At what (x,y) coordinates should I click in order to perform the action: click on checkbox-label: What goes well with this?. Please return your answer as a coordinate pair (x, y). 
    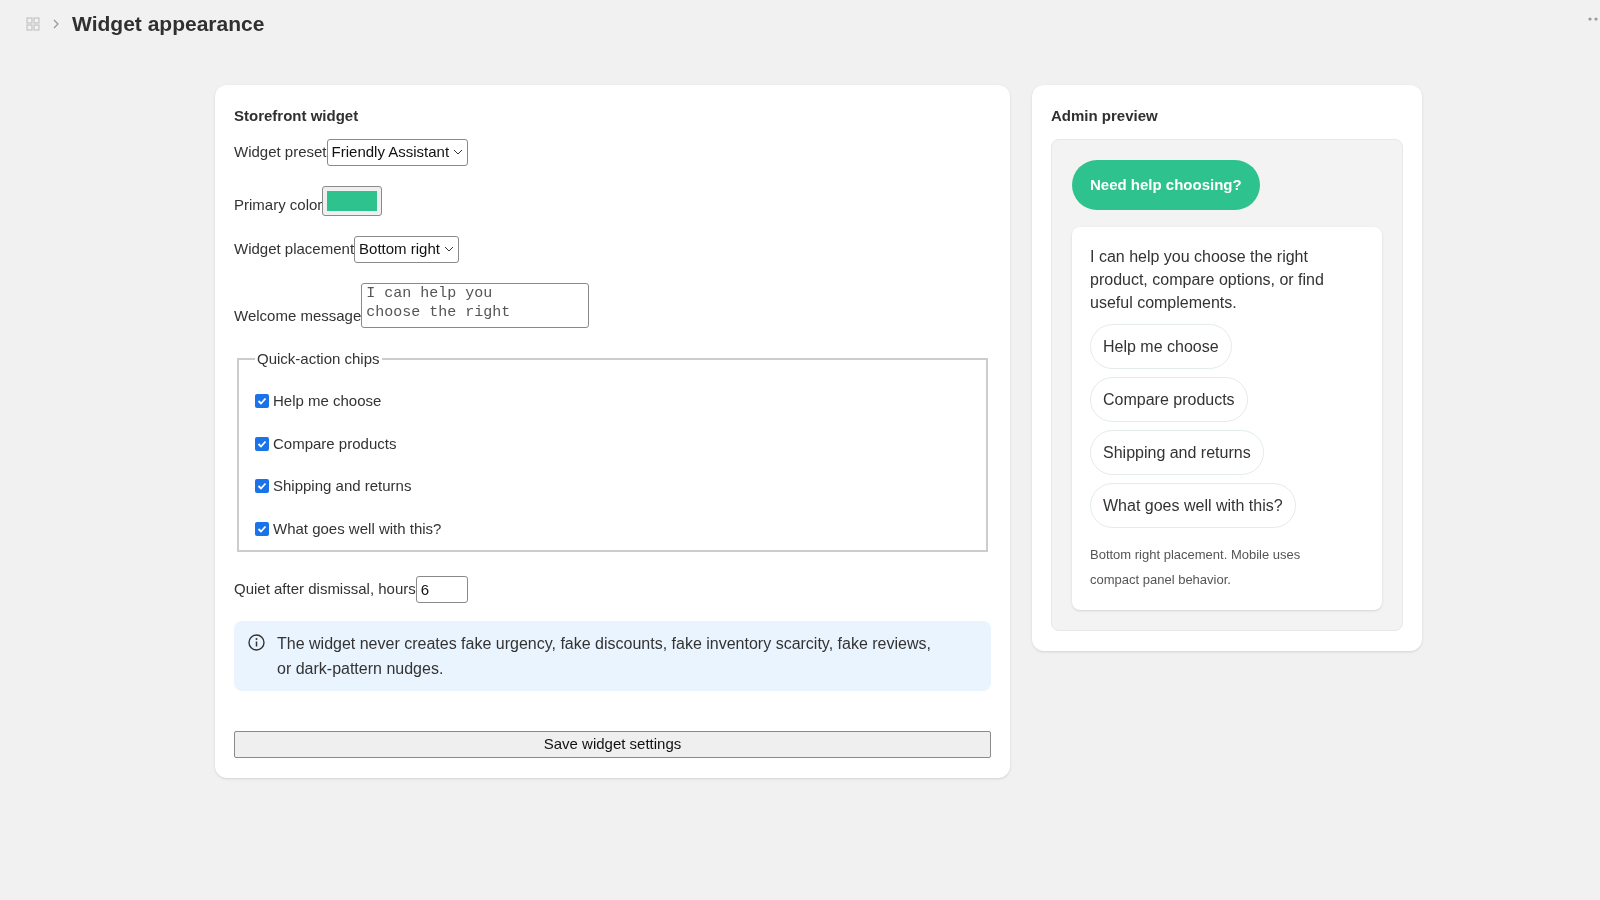
    Looking at the image, I should click on (357, 528).